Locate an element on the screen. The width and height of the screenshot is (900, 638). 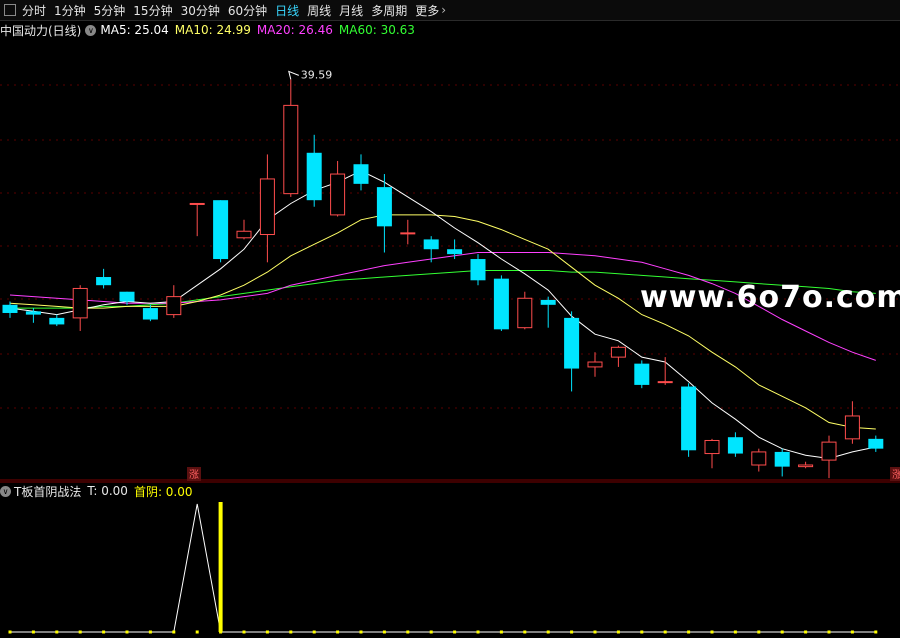
indicator-legend: ∨ T板首阴战法 T: 0.00 首阴: 0.00 is located at coordinates (96, 491).